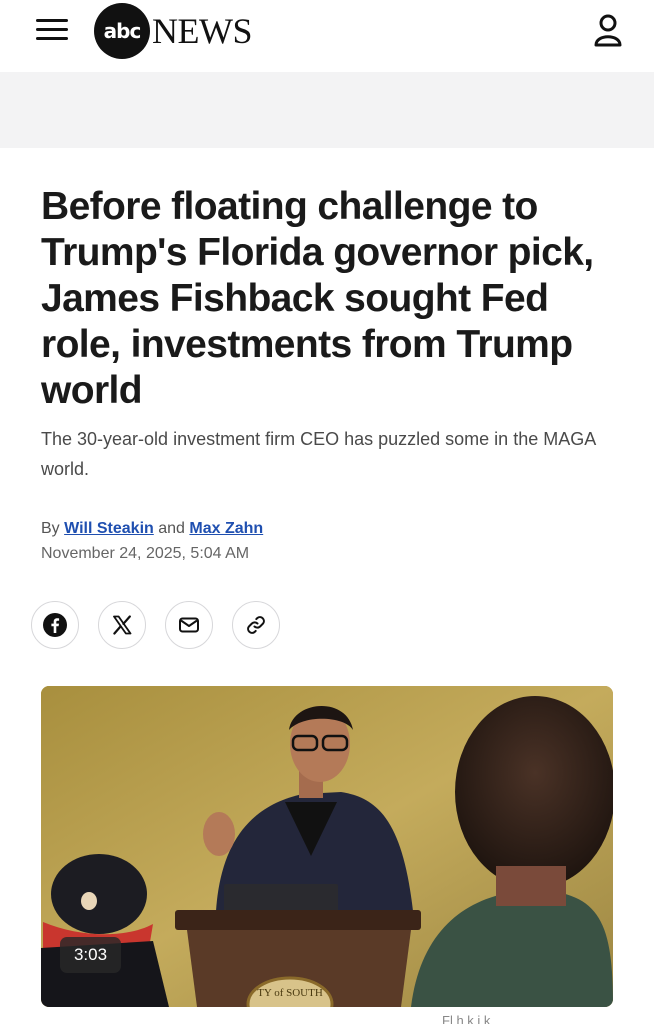 The height and width of the screenshot is (1024, 654). What do you see at coordinates (171, 528) in the screenshot?
I see `byline-joiner: and` at bounding box center [171, 528].